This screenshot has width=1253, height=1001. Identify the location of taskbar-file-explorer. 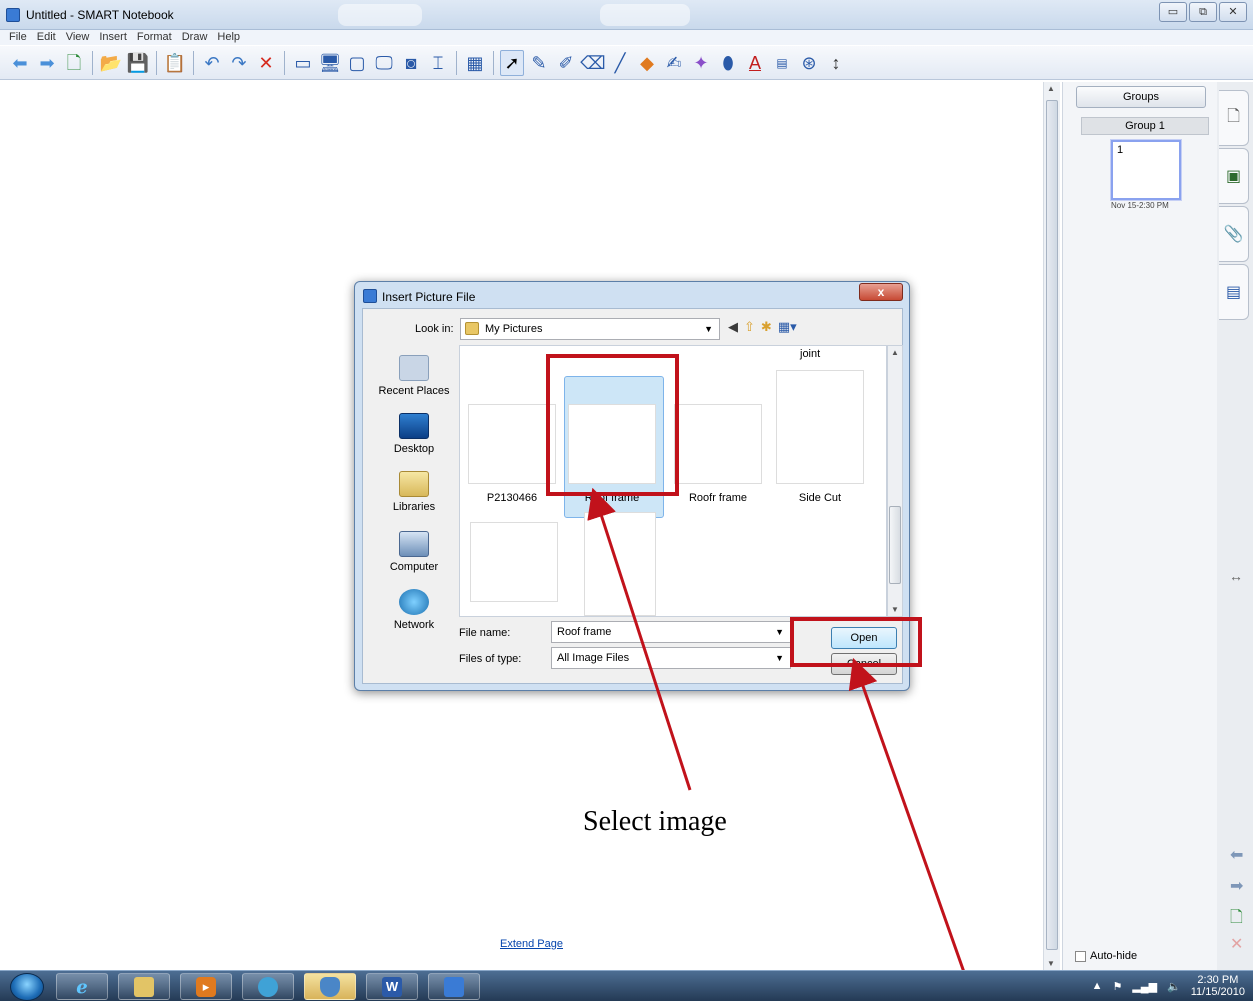
(144, 986).